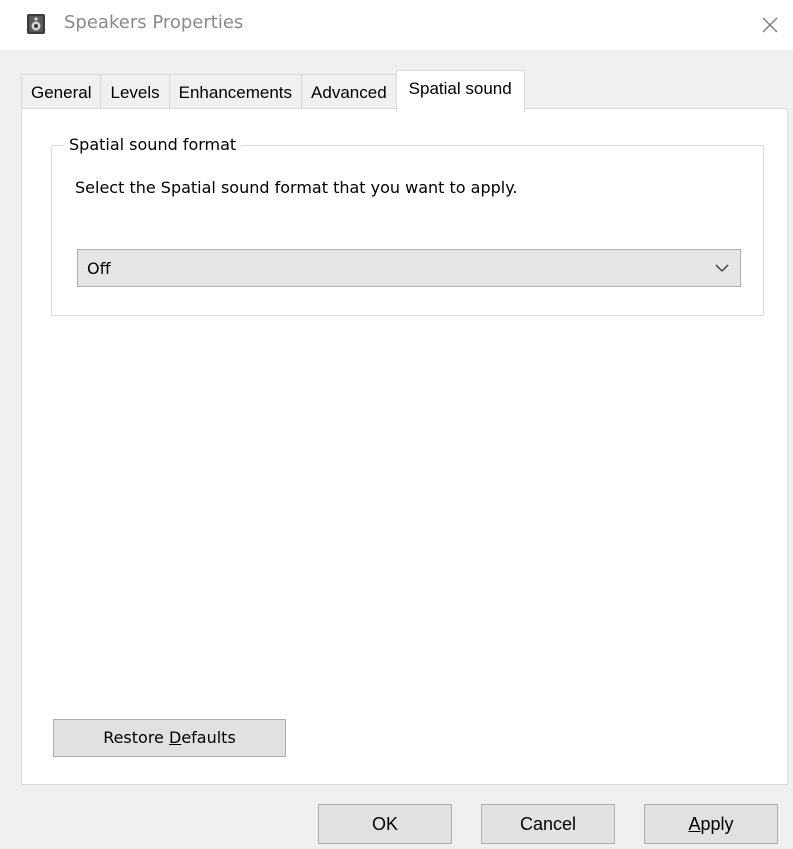  I want to click on group-legend: Spatial sound format, so click(153, 145).